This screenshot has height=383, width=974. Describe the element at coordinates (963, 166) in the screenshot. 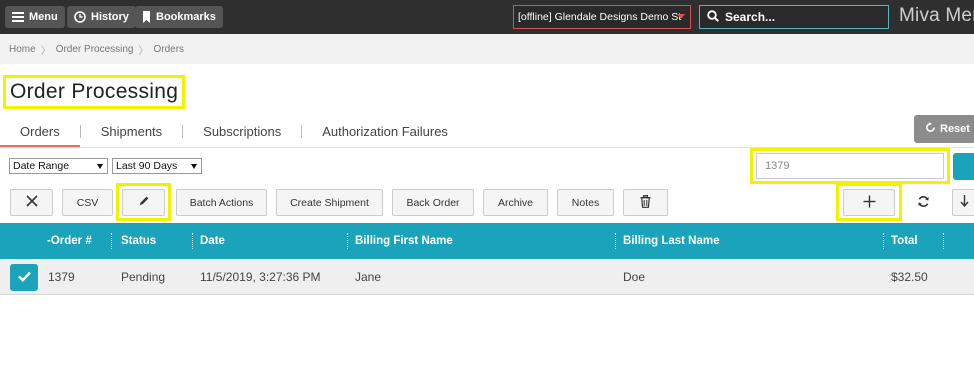

I see `search-submit-button` at that location.